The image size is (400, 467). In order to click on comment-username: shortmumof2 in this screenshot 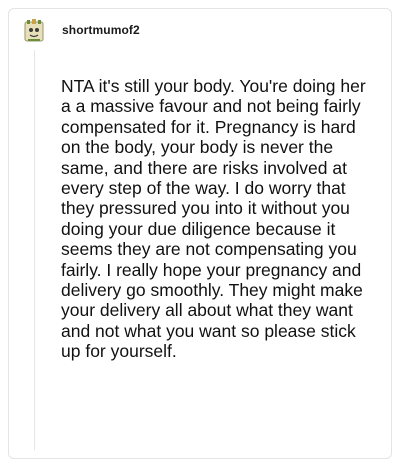, I will do `click(101, 30)`.